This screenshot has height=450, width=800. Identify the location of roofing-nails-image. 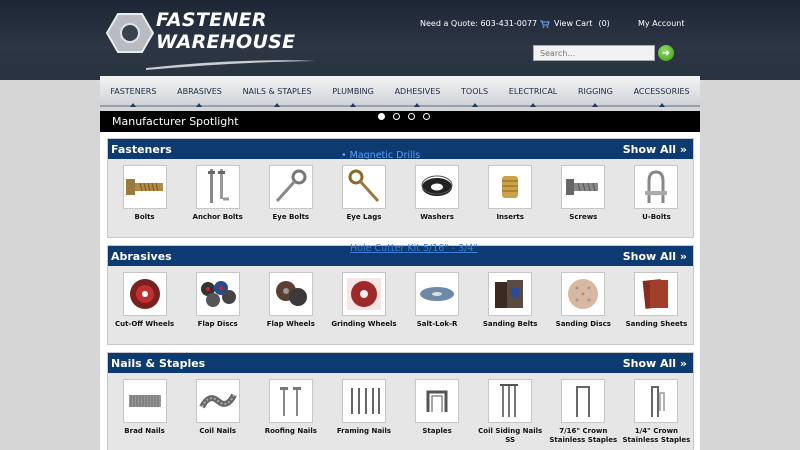
(290, 401).